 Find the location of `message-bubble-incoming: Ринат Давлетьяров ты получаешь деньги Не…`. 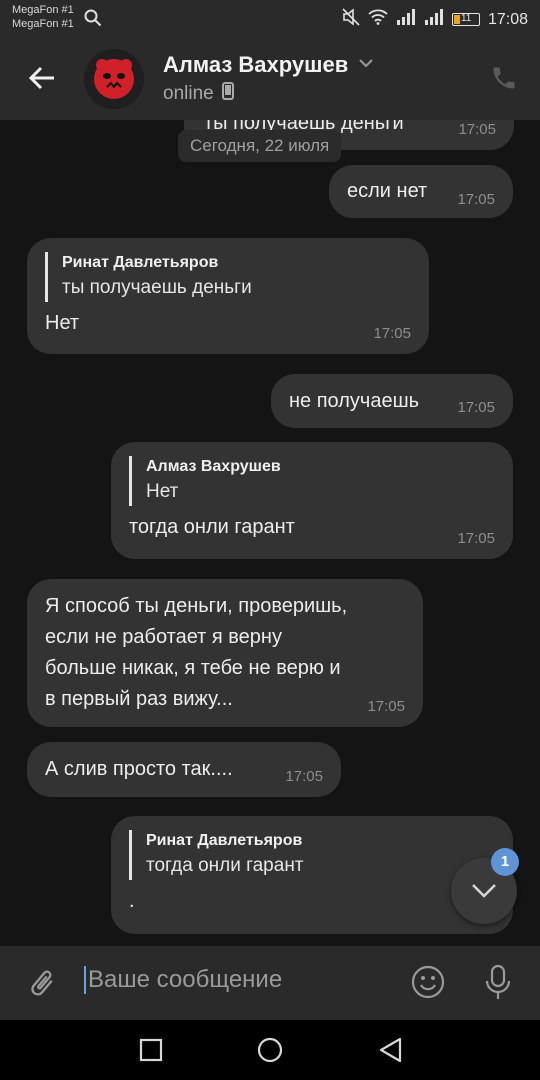

message-bubble-incoming: Ринат Давлетьяров ты получаешь деньги Не… is located at coordinates (228, 296).